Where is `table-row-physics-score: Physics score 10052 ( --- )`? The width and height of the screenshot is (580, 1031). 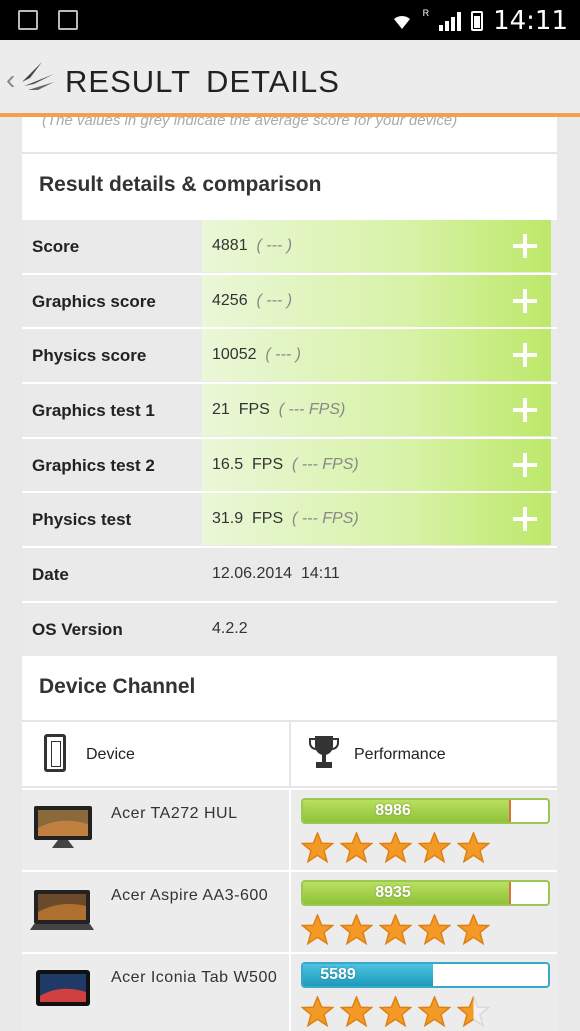 table-row-physics-score: Physics score 10052 ( --- ) is located at coordinates (289, 357).